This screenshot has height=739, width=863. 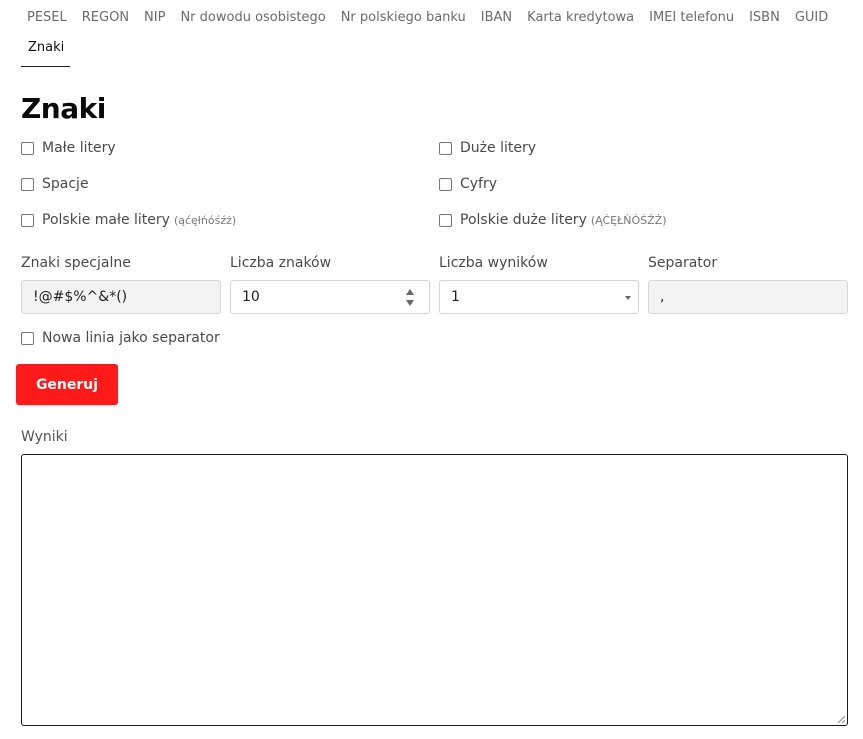 What do you see at coordinates (44, 437) in the screenshot?
I see `results-label: Wyniki` at bounding box center [44, 437].